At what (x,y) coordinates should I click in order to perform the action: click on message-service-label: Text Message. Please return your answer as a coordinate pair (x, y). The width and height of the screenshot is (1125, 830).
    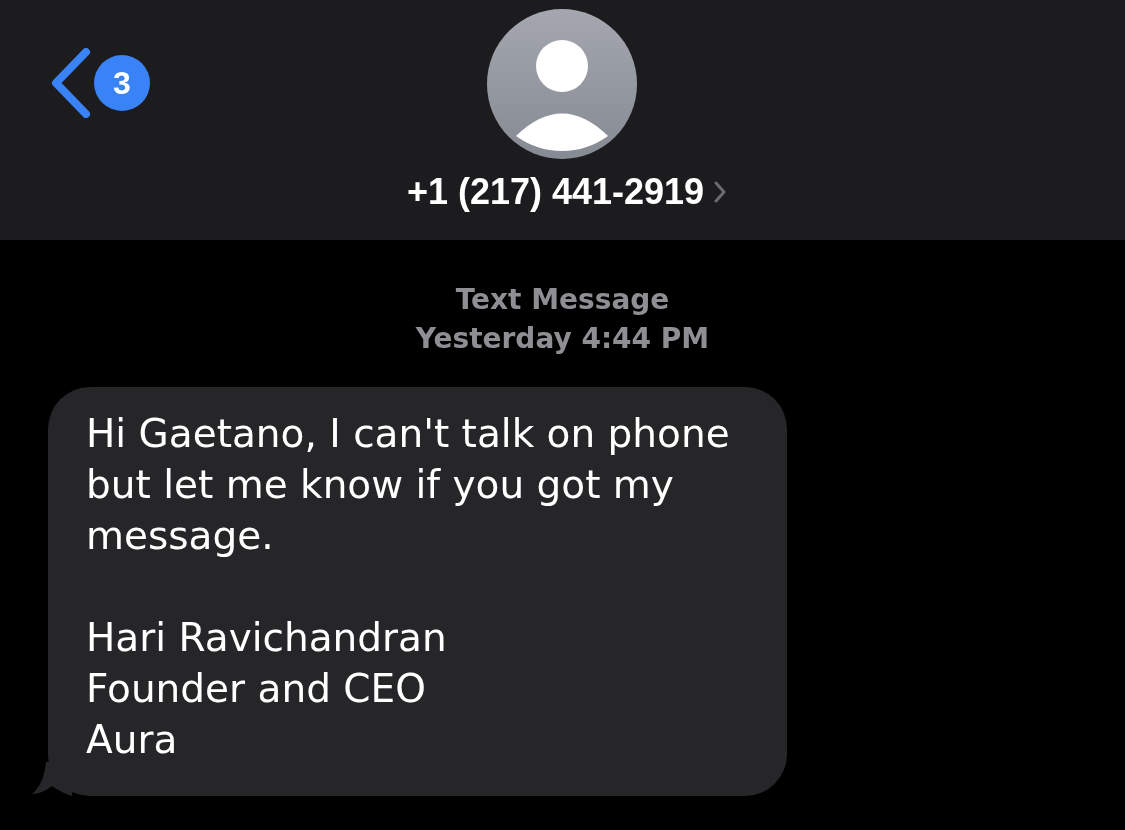
    Looking at the image, I should click on (562, 300).